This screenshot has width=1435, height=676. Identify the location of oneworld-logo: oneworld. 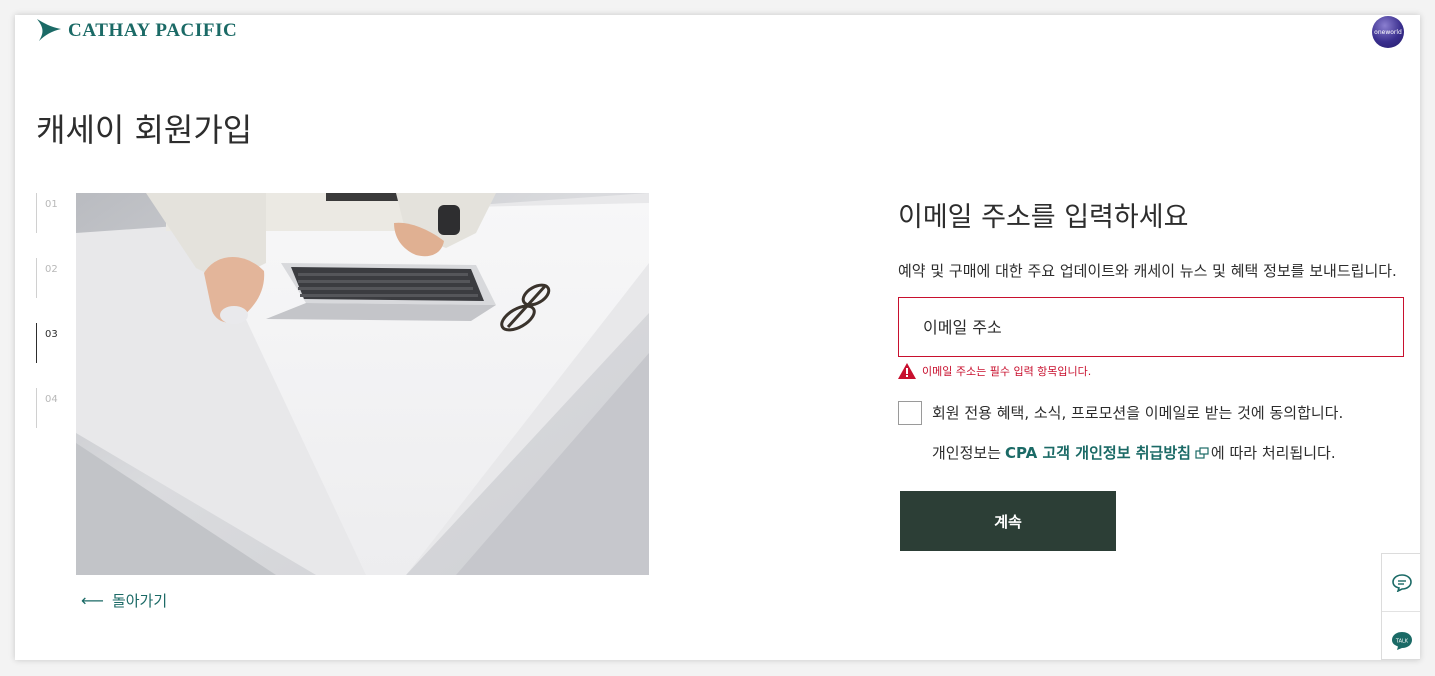
(1388, 32).